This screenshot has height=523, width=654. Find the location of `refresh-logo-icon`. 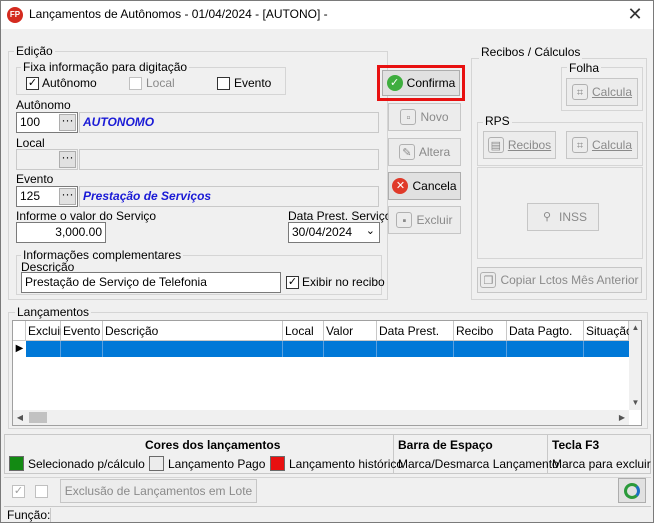

refresh-logo-icon is located at coordinates (632, 490).